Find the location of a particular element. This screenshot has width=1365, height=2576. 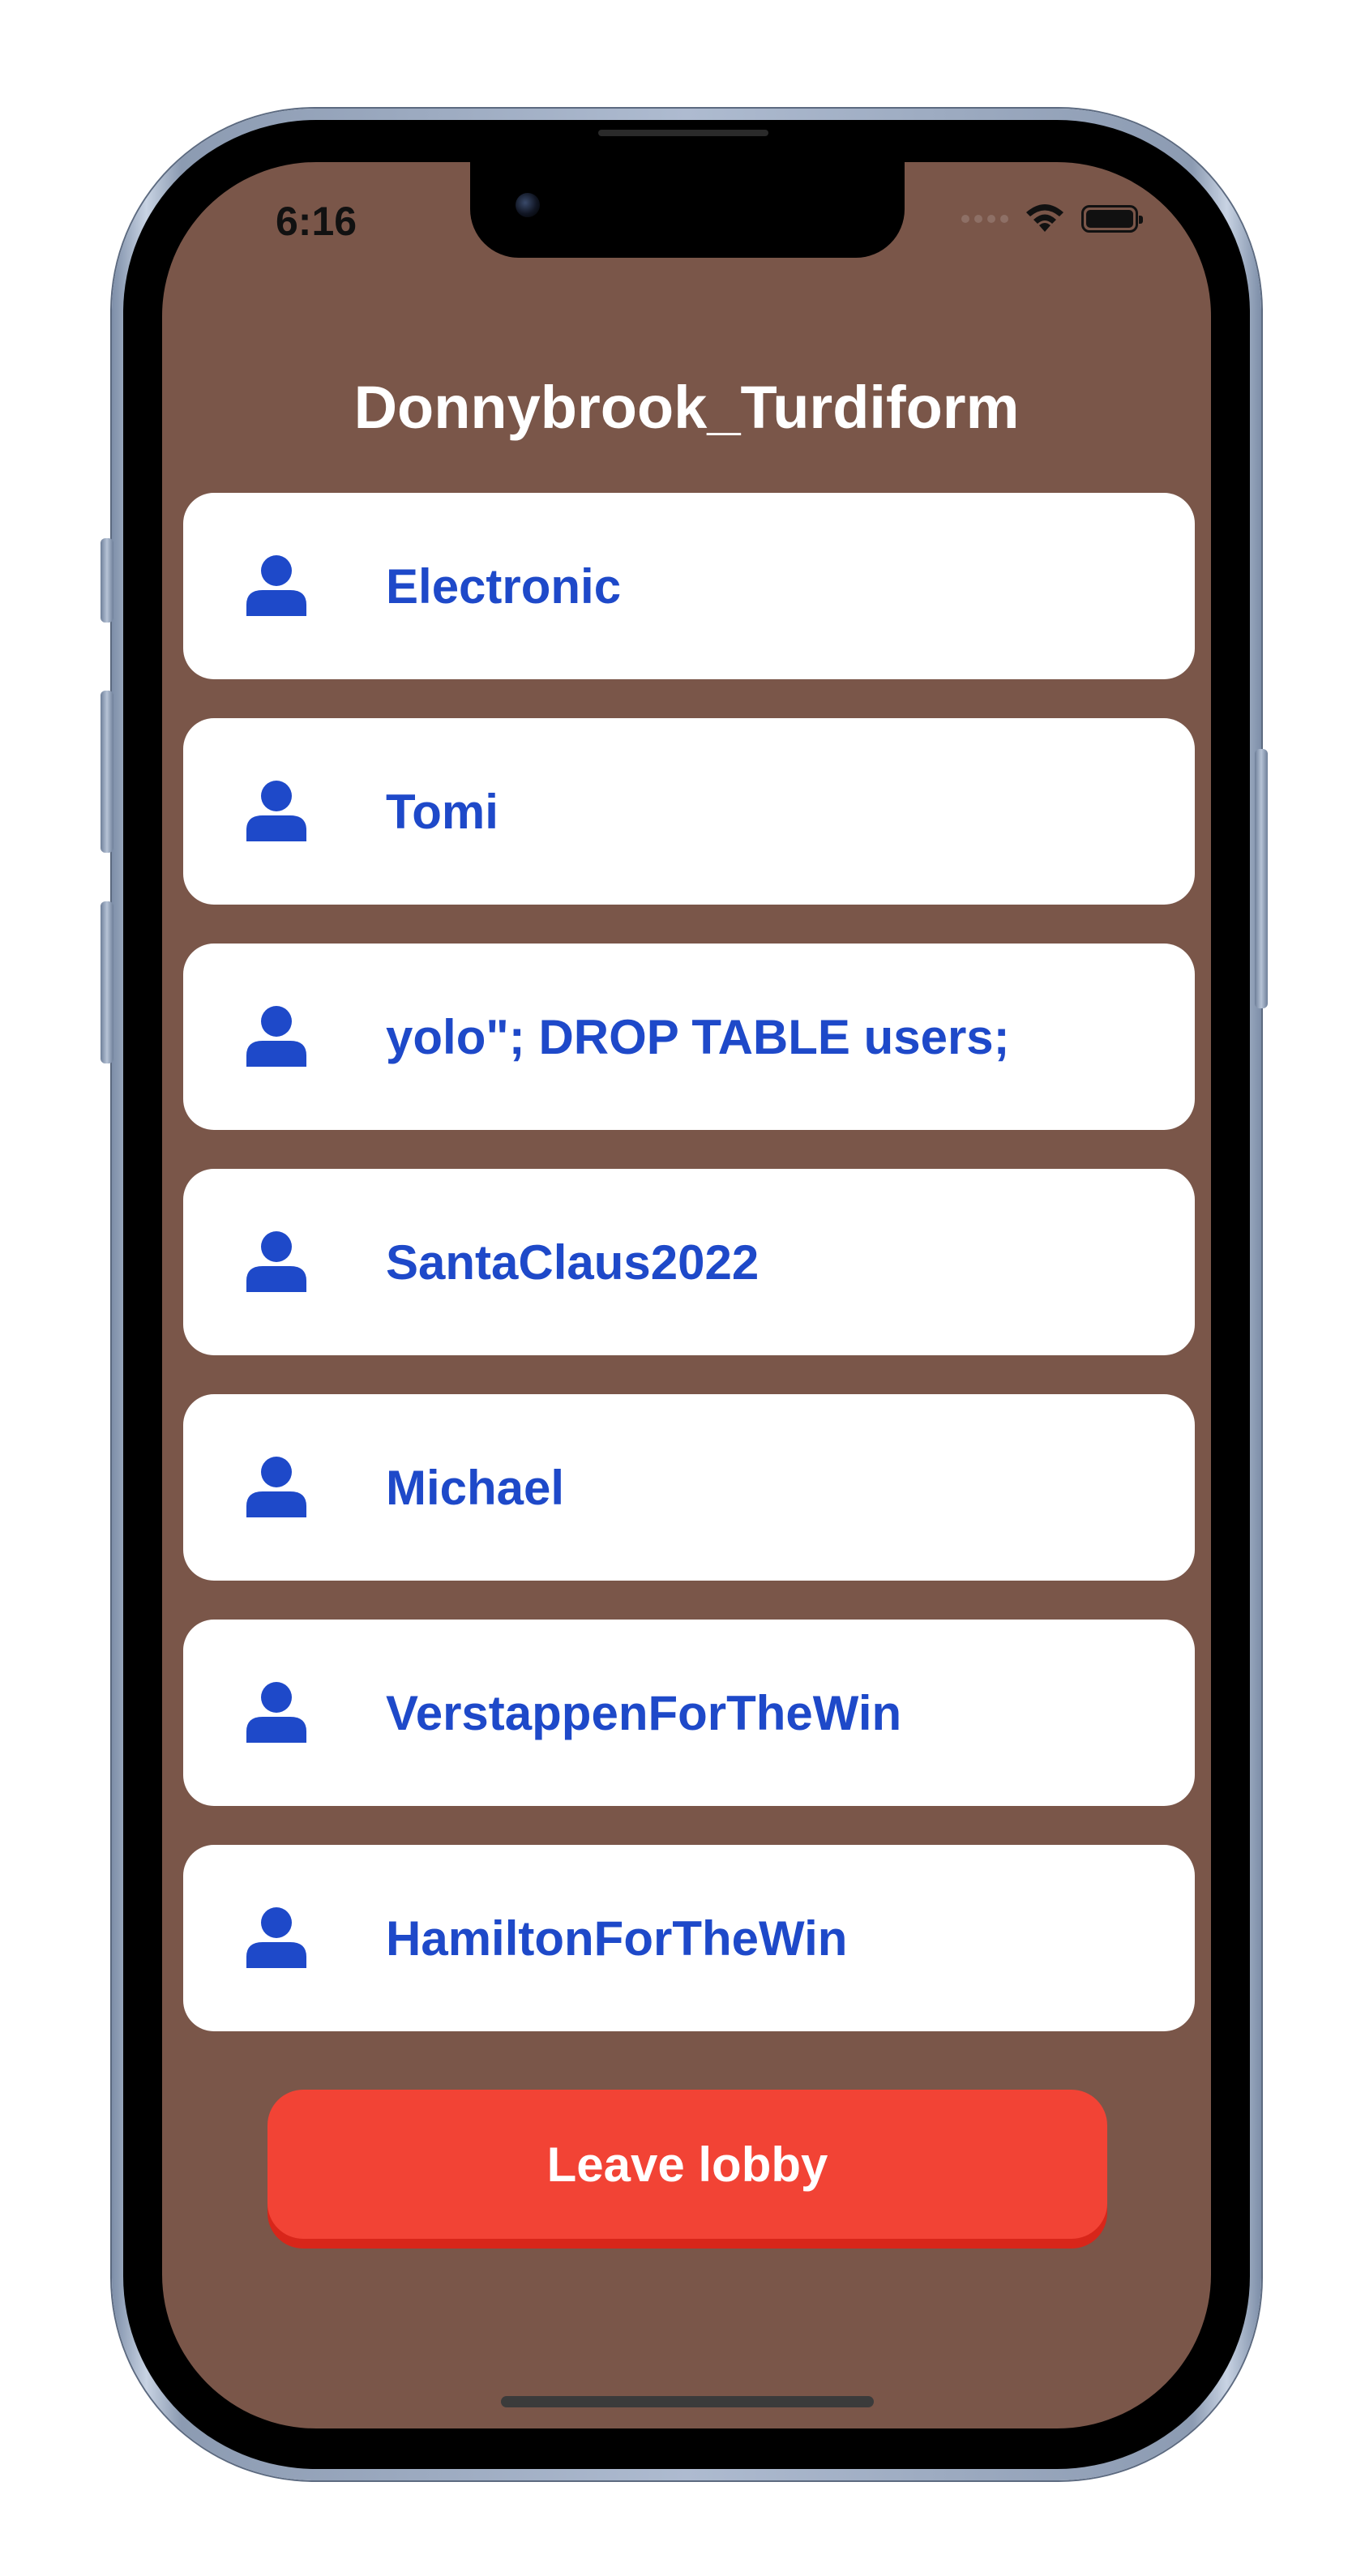

cellular-signal-icon is located at coordinates (984, 219).